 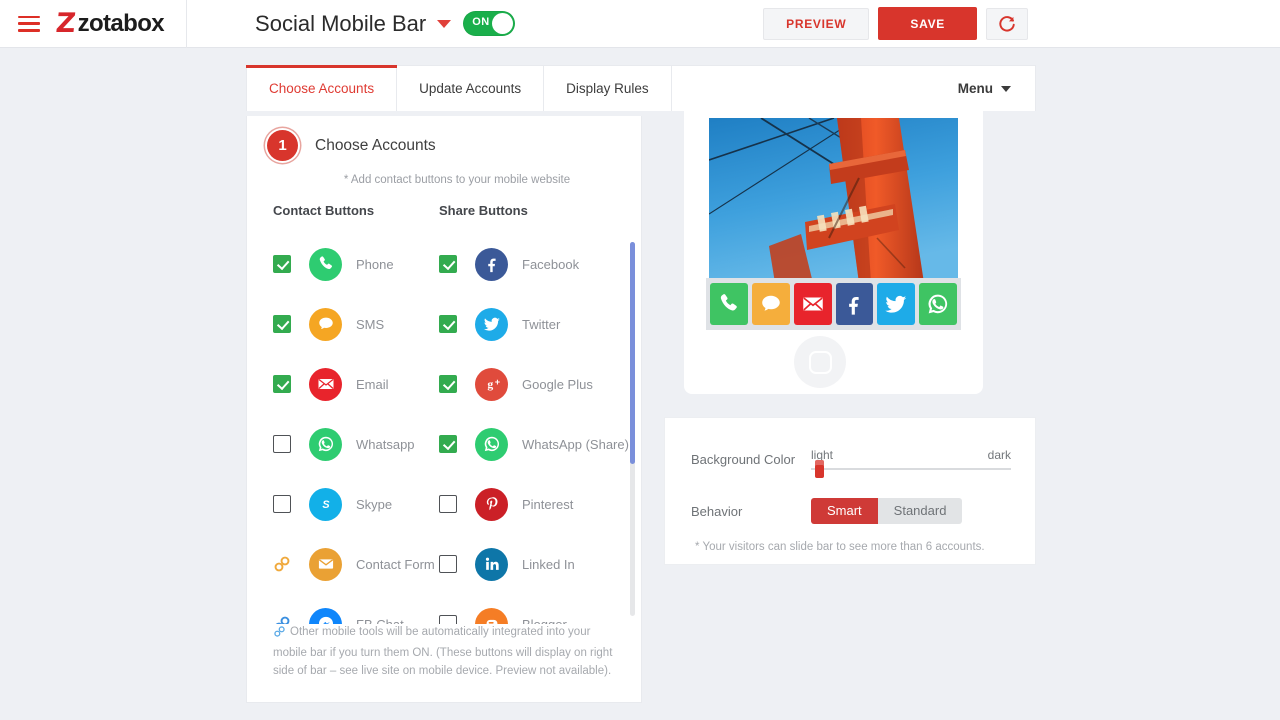 I want to click on account-label: Google Plus, so click(x=557, y=384).